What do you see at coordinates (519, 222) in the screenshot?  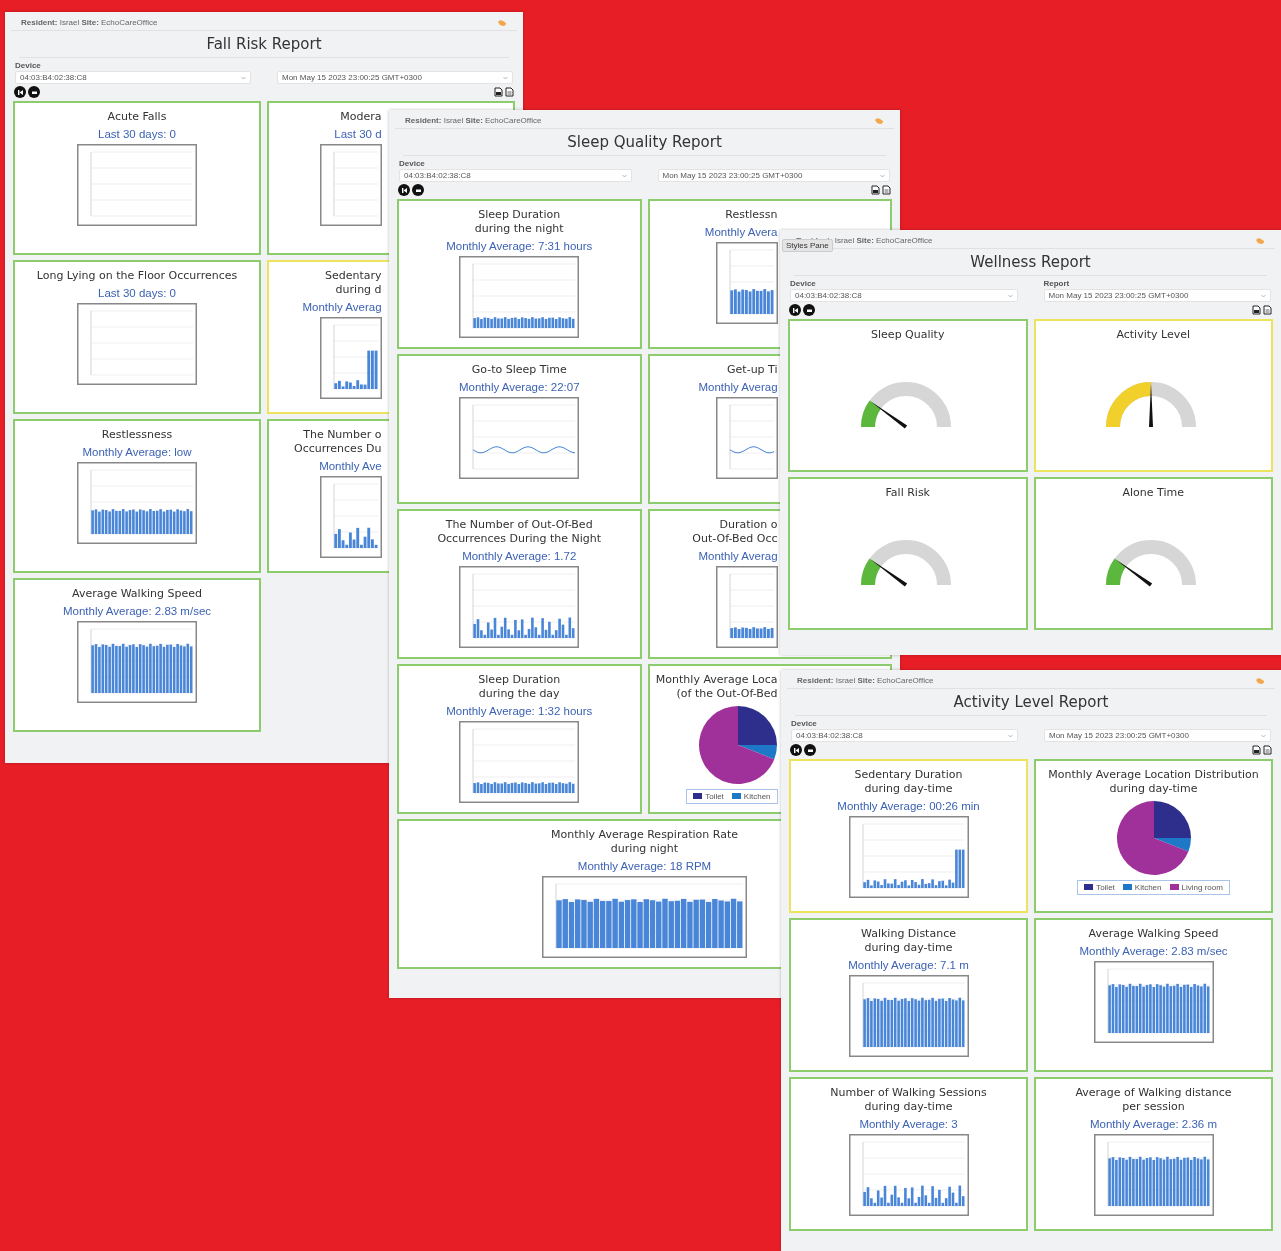 I see `card-title: Sleep Duration during the night` at bounding box center [519, 222].